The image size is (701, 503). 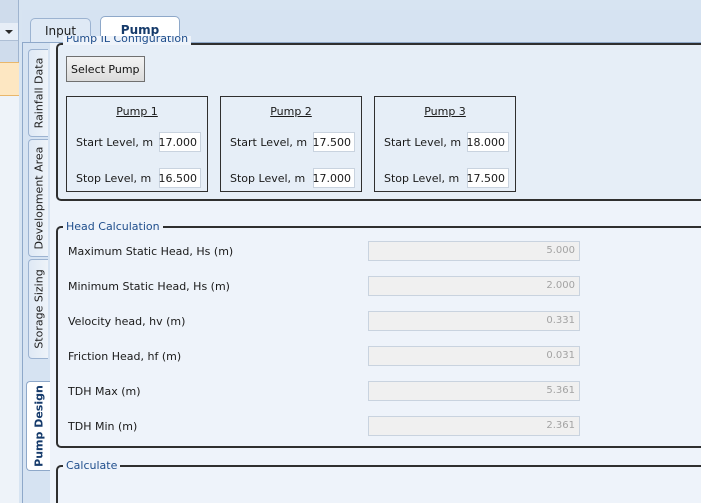 I want to click on side-tab-label: Pump Design, so click(x=38, y=426).